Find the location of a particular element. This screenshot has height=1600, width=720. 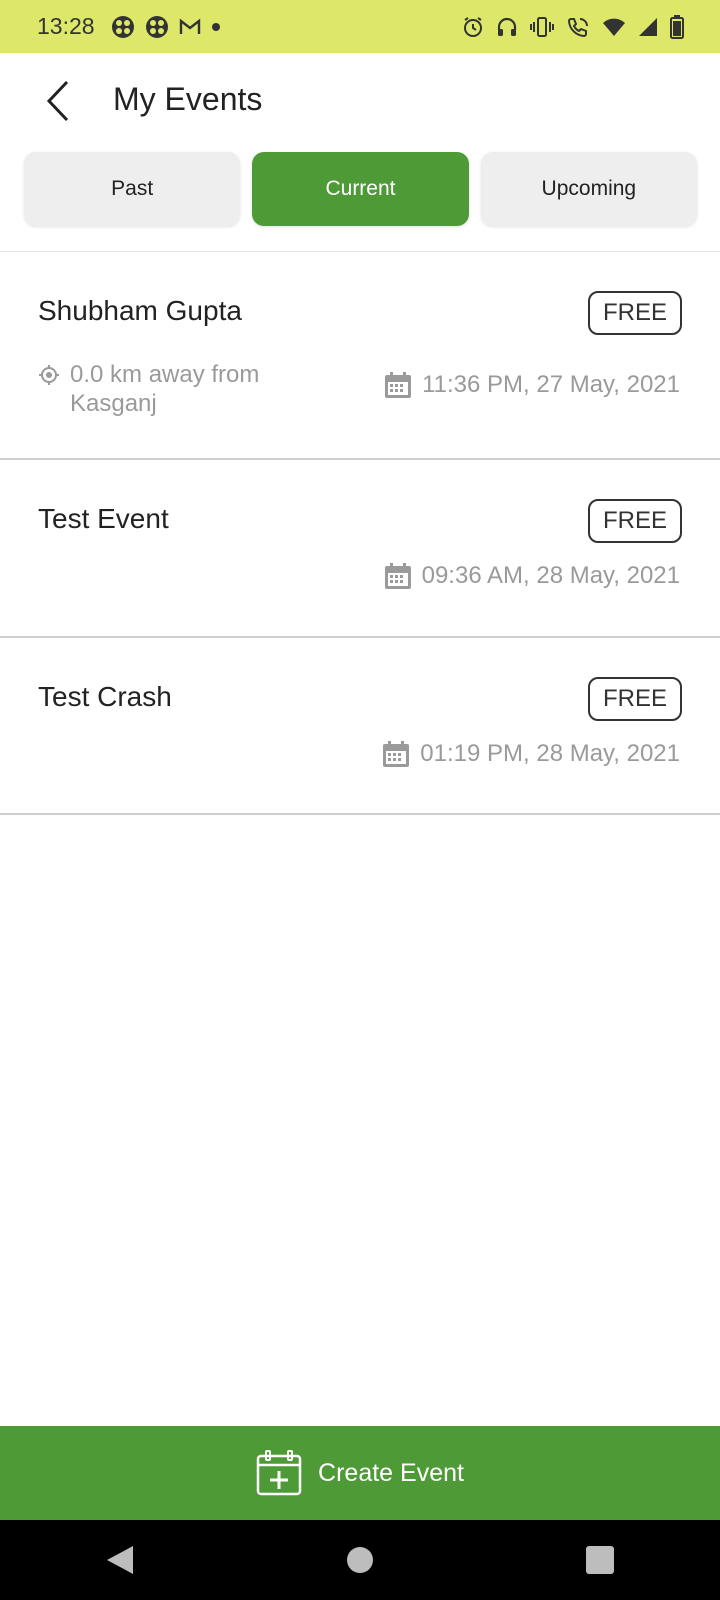

dot-icon is located at coordinates (216, 27).